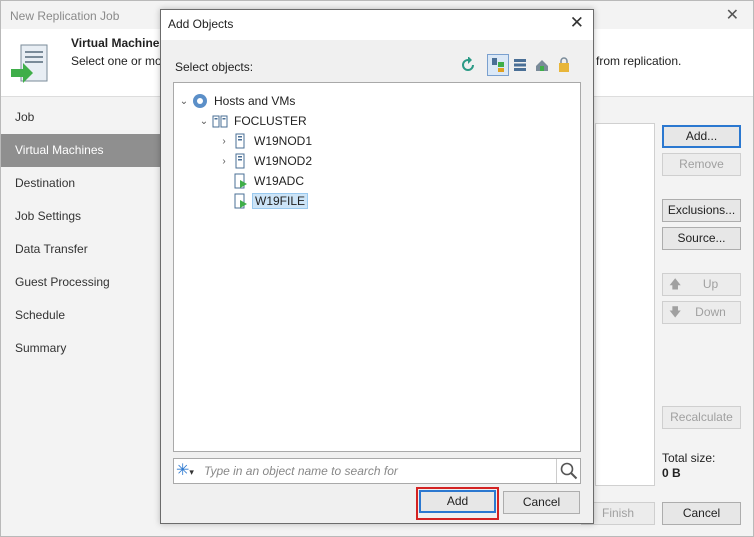 This screenshot has width=754, height=537. I want to click on tree-node-w19file: W19FILE, so click(263, 201).